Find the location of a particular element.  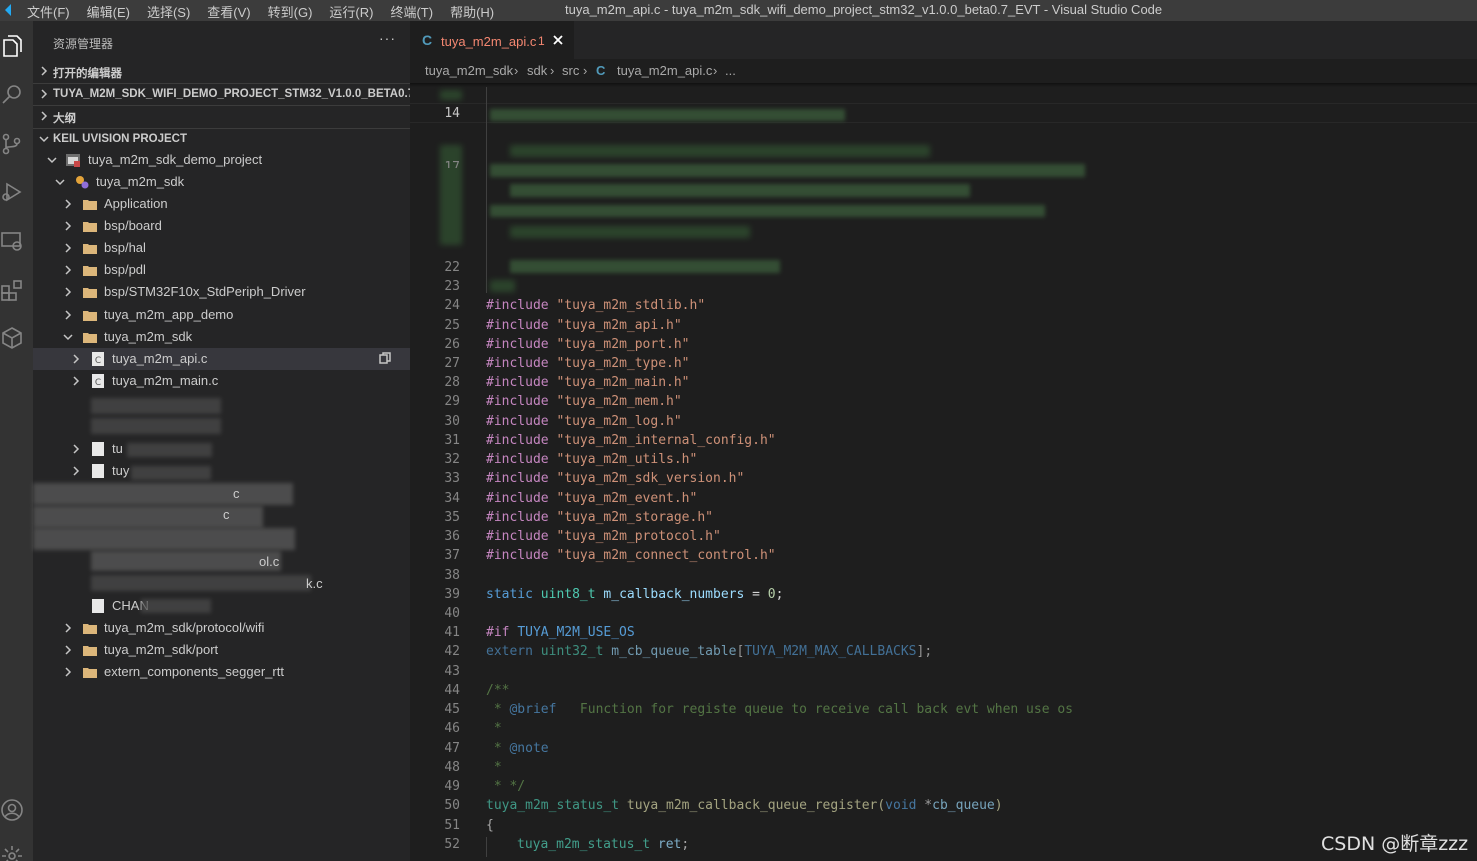

string: "tuya_m2m_utils.h" is located at coordinates (627, 459).